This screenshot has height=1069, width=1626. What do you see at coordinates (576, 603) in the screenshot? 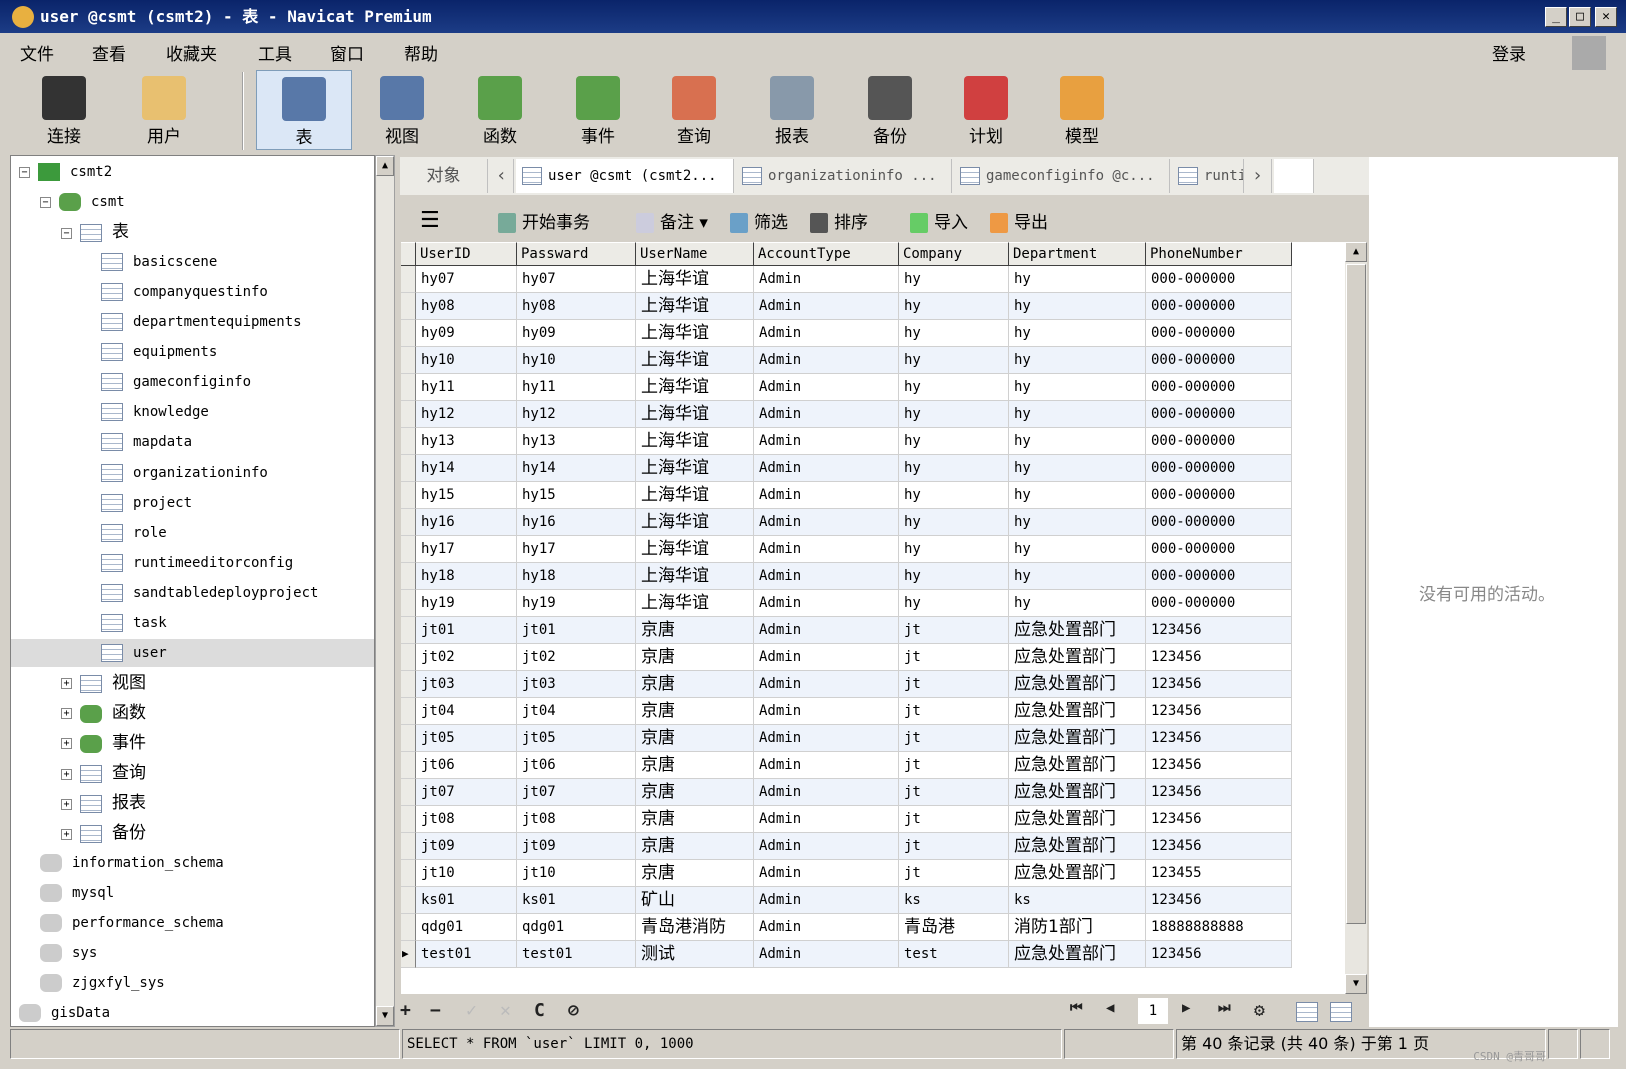
I see `table-cell: hy19` at bounding box center [576, 603].